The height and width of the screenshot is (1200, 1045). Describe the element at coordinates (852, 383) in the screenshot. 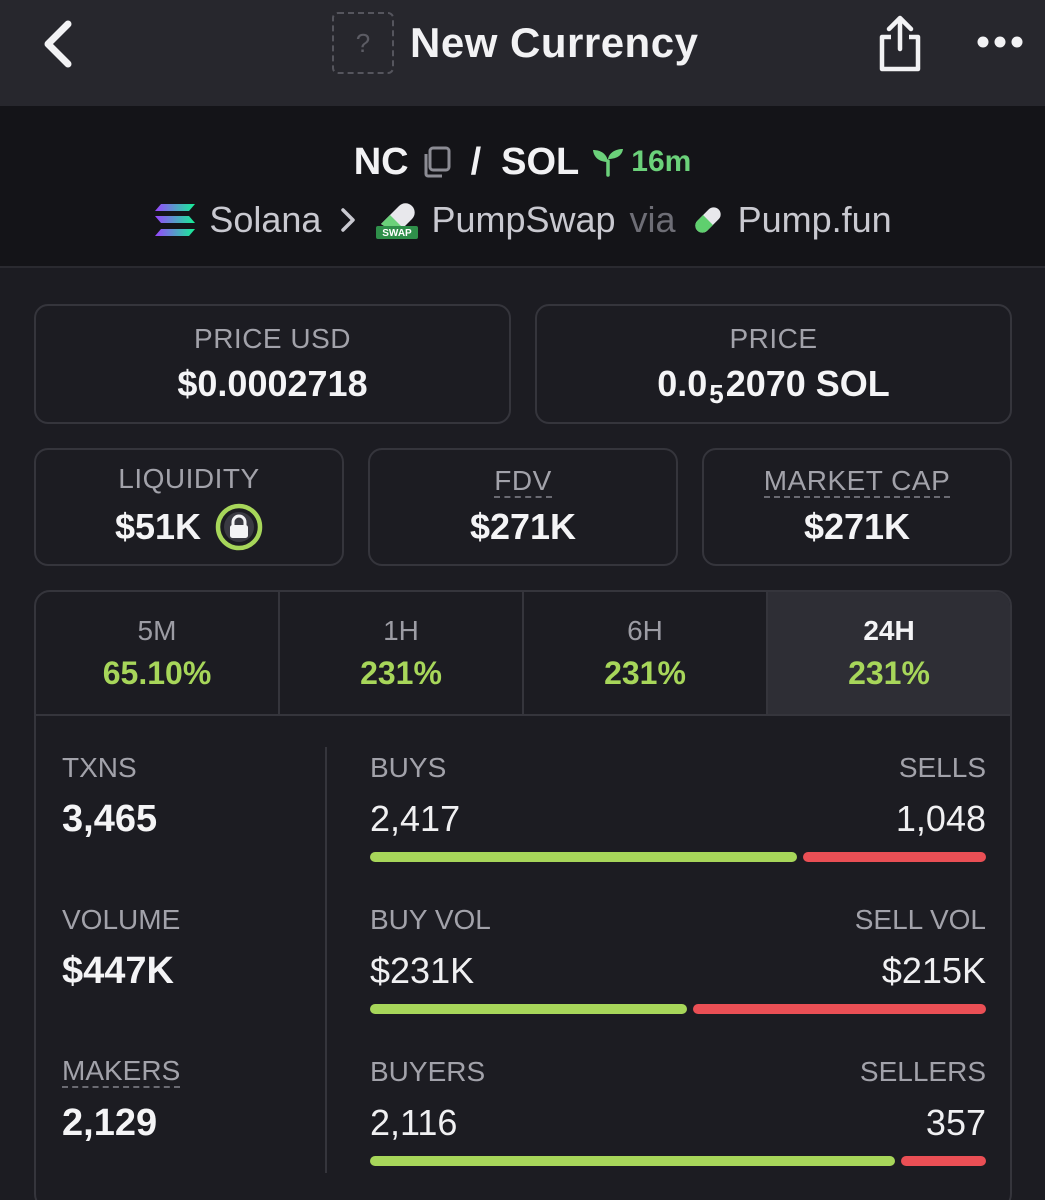

I see `price-native-unit: SOL` at that location.